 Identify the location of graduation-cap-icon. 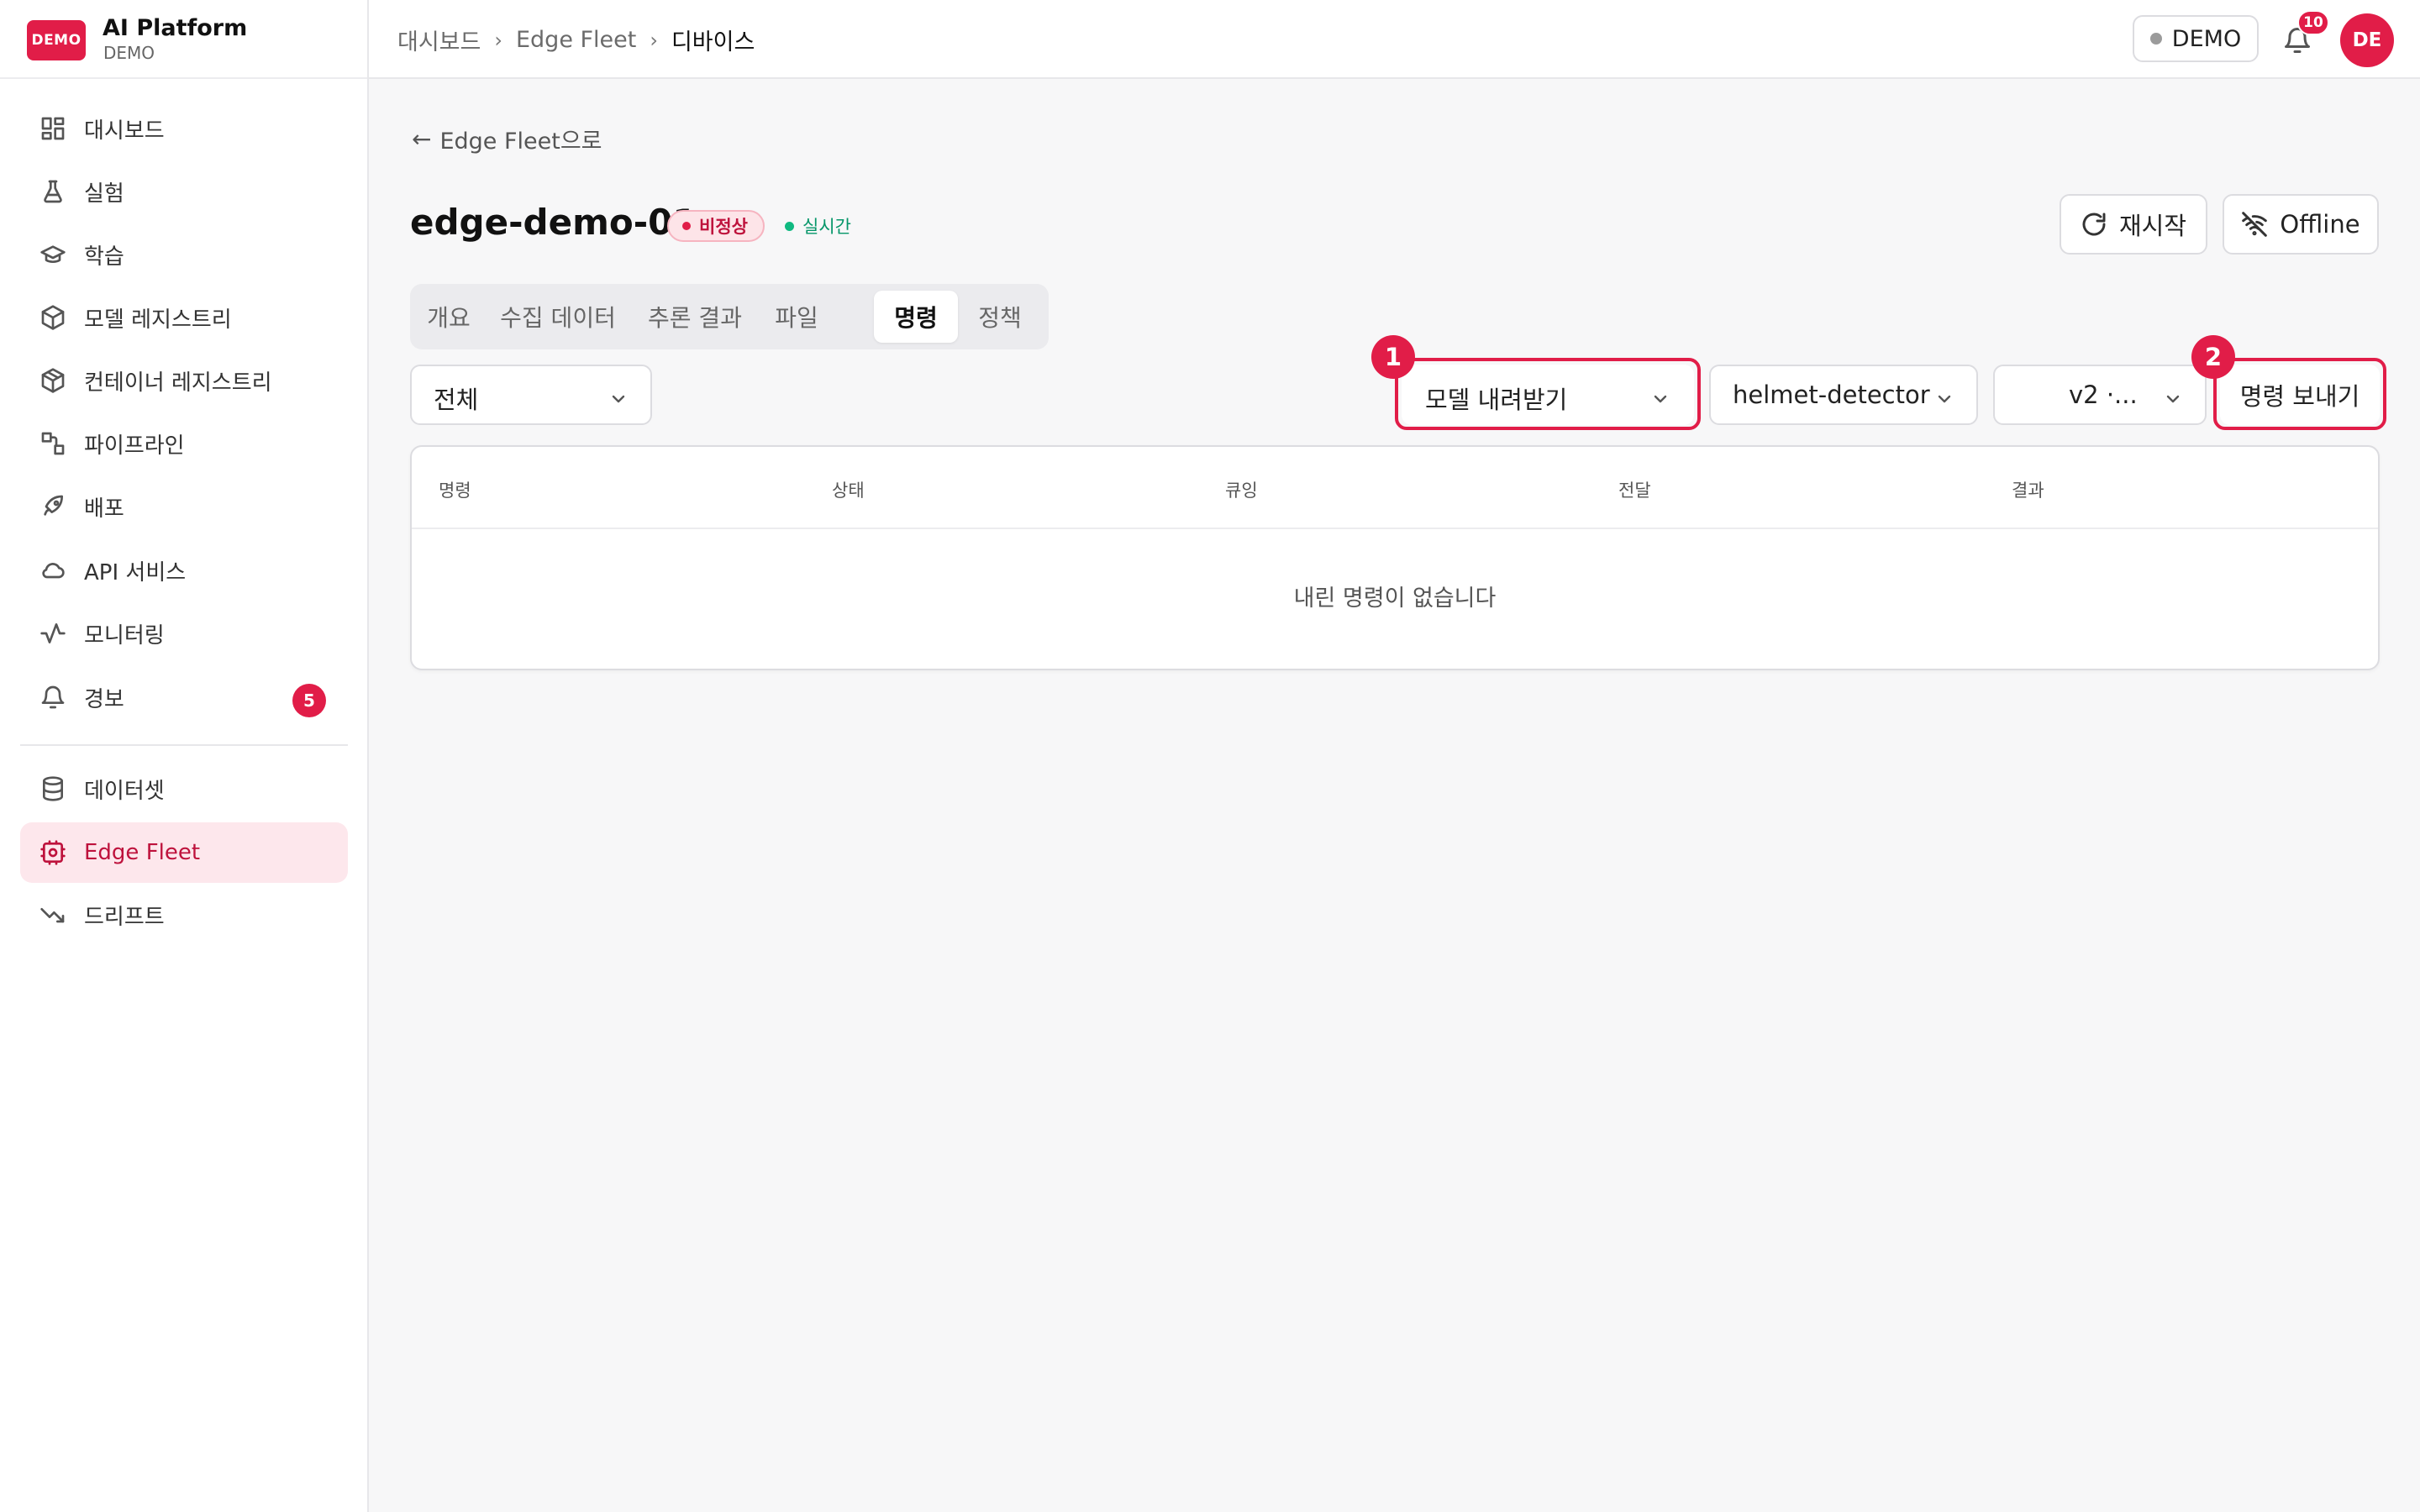
(53, 254).